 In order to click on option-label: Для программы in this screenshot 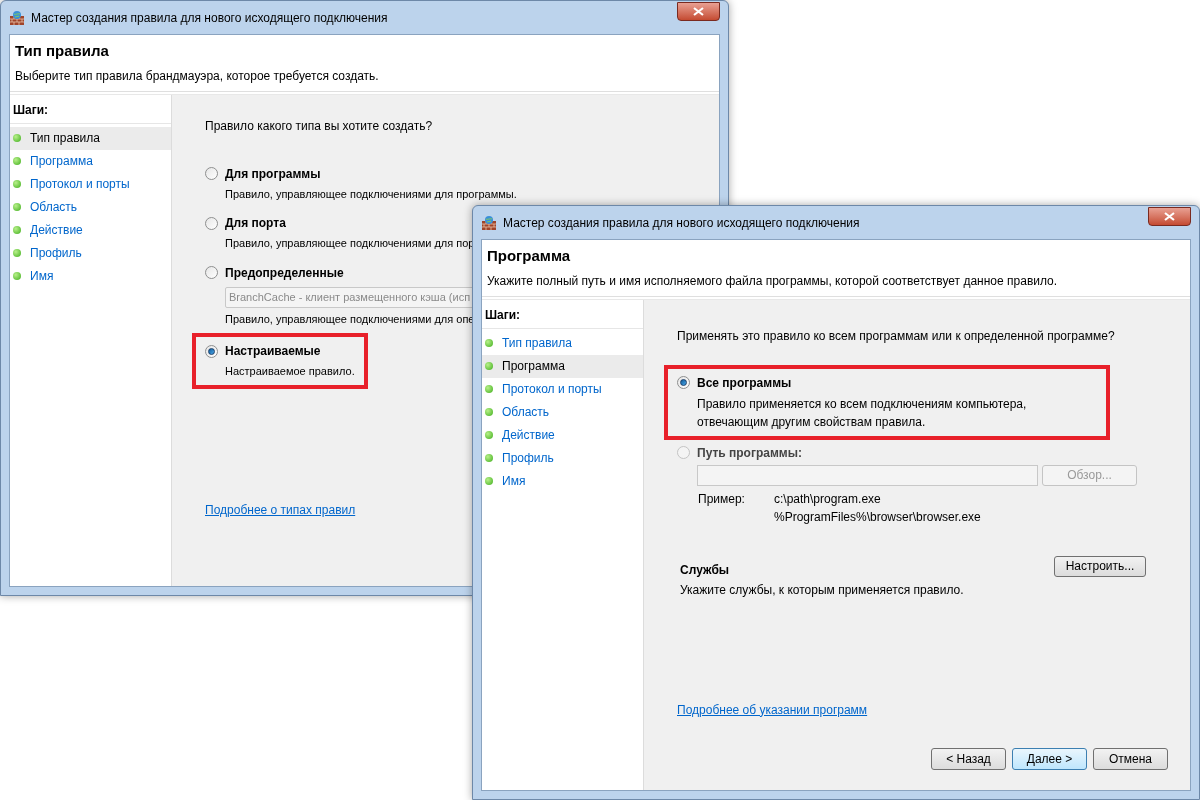, I will do `click(273, 174)`.